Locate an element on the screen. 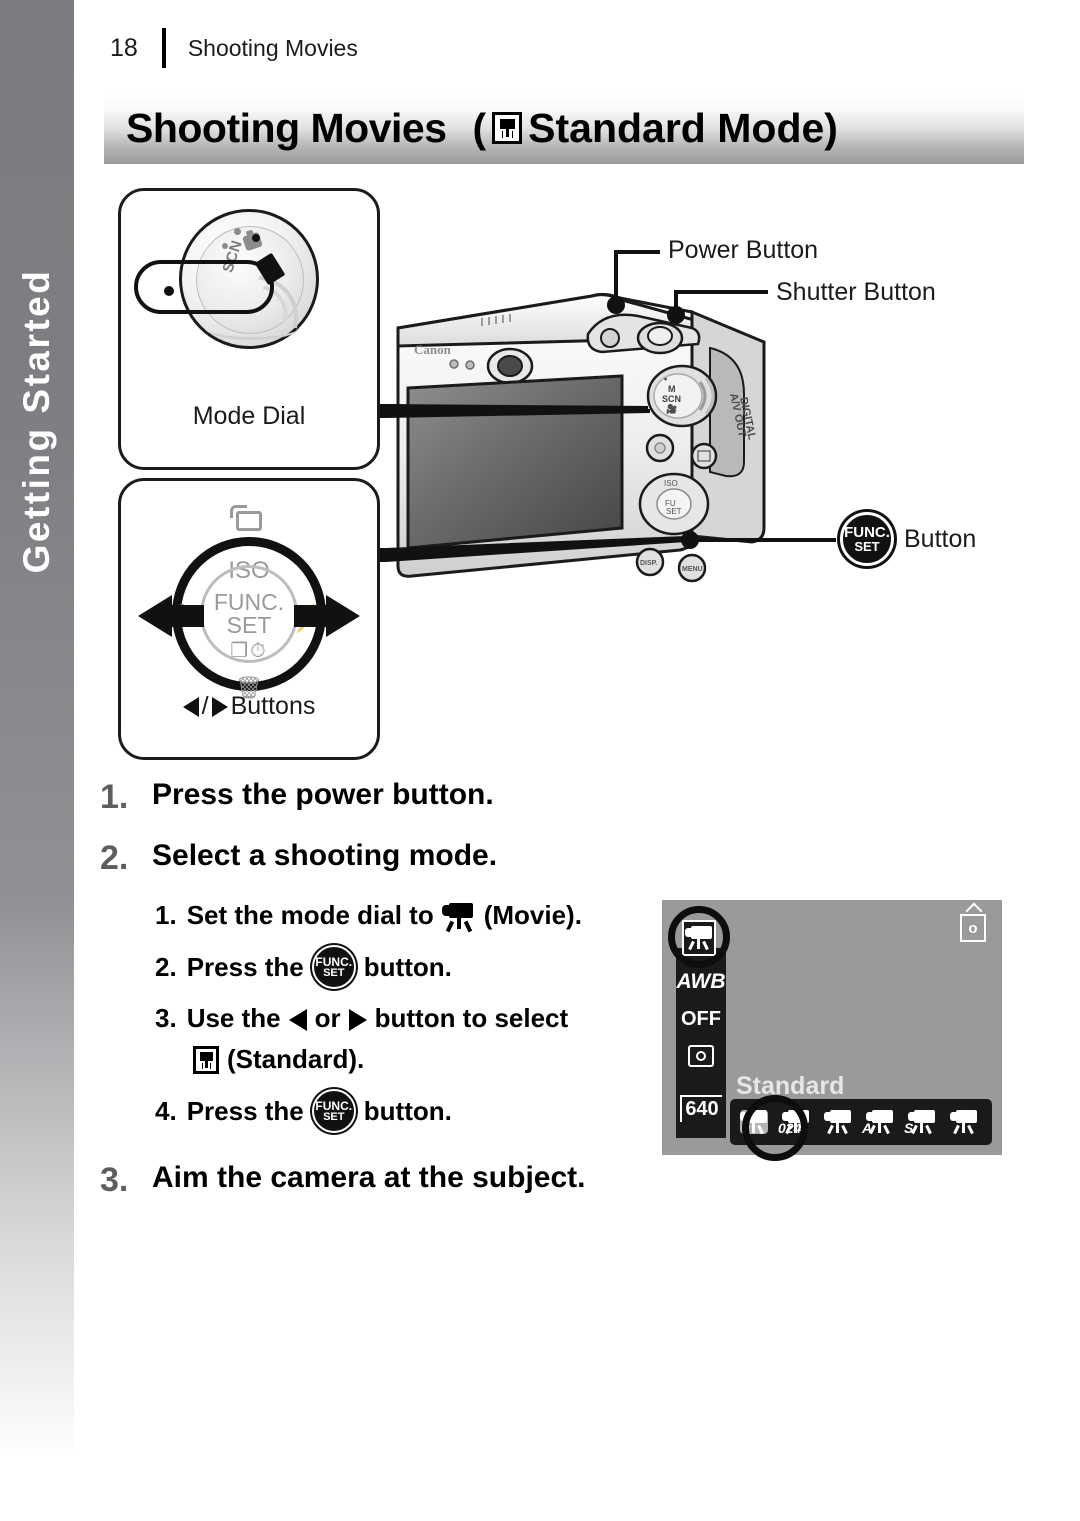 This screenshot has height=1521, width=1080. right-arrow-glyph is located at coordinates (219, 706).